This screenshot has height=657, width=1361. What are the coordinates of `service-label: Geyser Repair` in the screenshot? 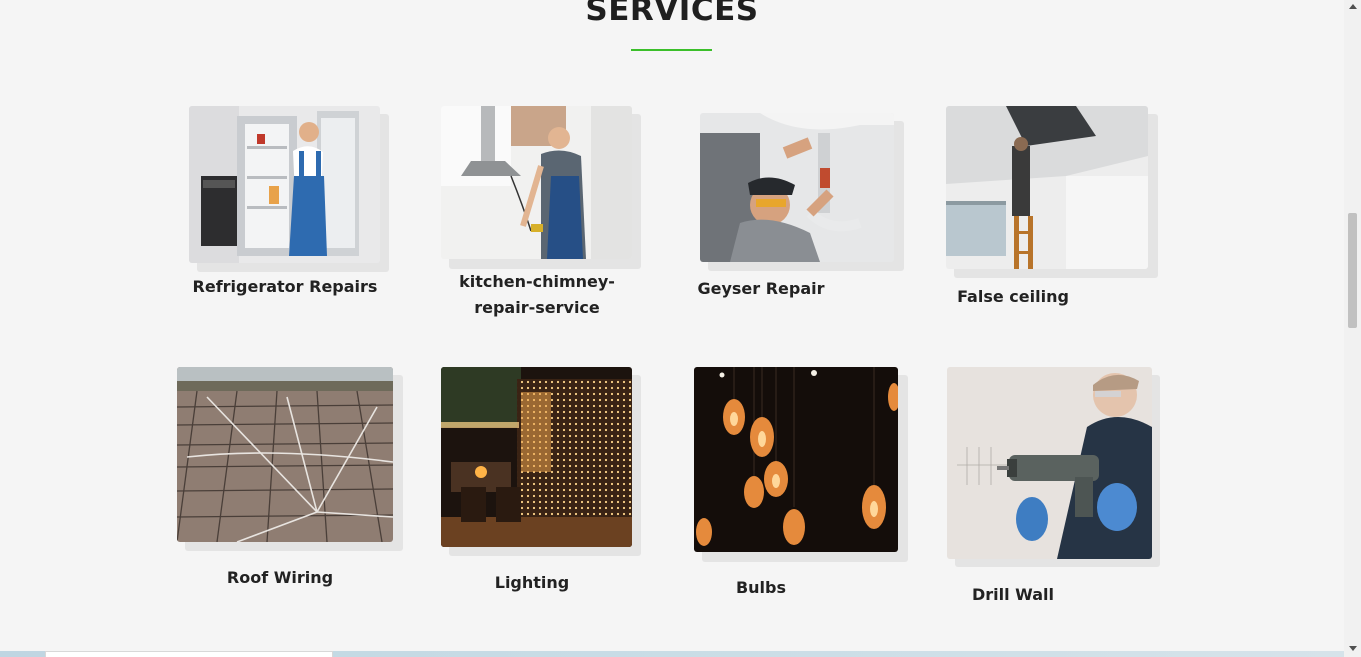 It's located at (761, 289).